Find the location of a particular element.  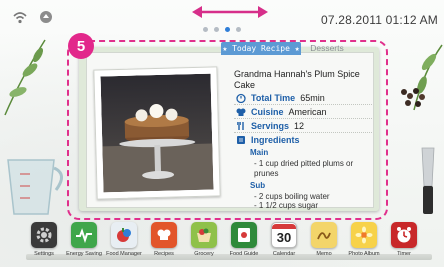

app-label: Food Guide is located at coordinates (244, 254).